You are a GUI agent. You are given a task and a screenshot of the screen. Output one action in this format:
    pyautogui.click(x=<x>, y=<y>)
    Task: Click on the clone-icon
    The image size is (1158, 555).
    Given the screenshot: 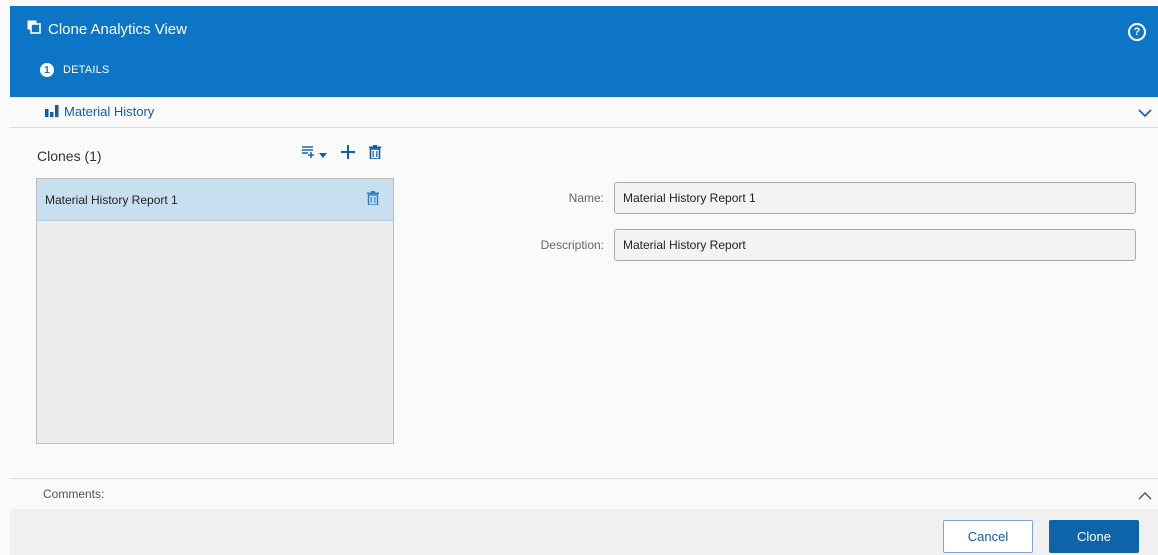 What is the action you would take?
    pyautogui.click(x=34, y=29)
    